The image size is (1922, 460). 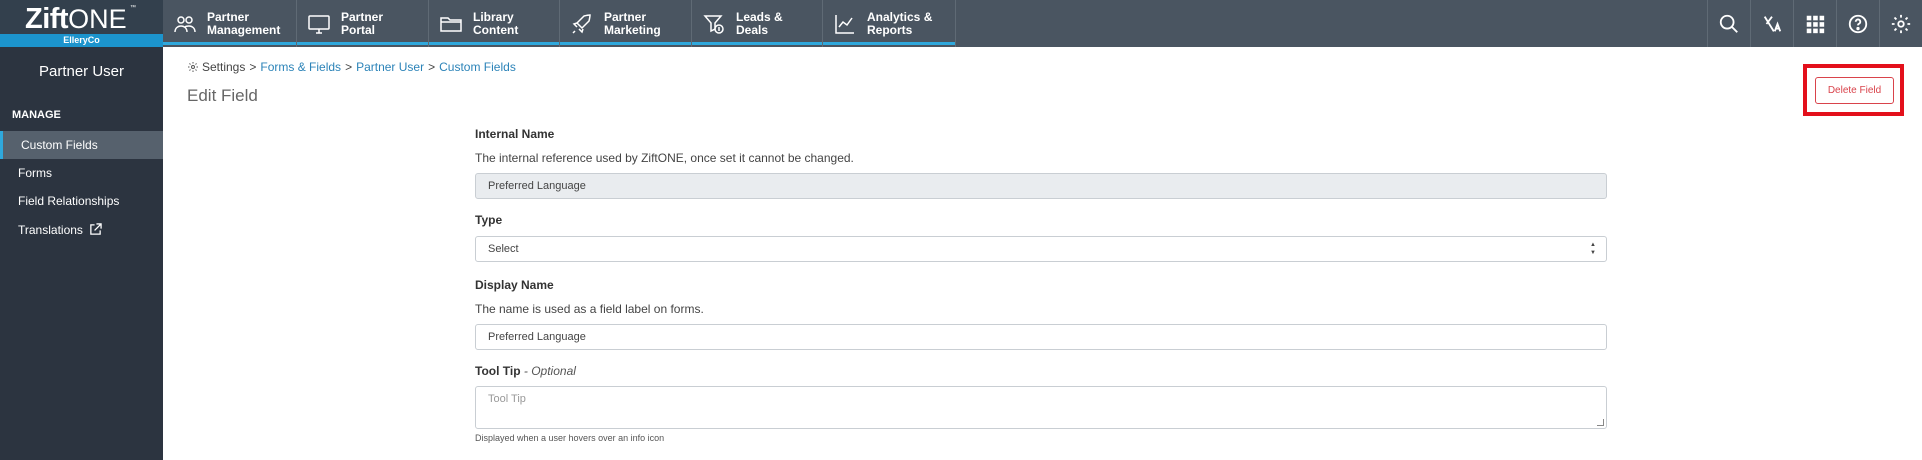 I want to click on internal-name-value: Preferred Language, so click(x=537, y=186).